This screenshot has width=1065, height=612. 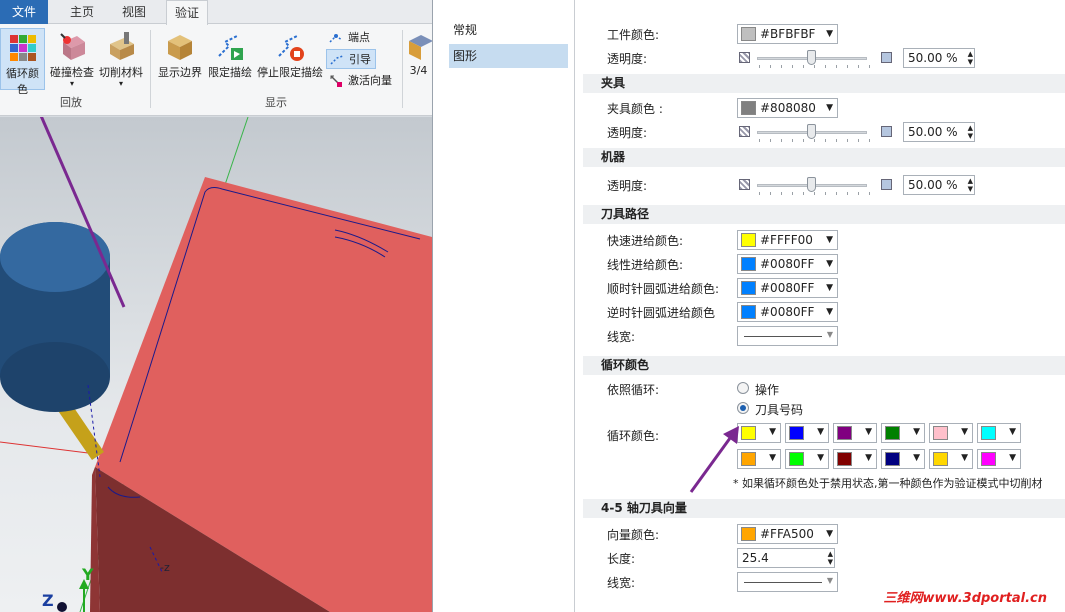 What do you see at coordinates (787, 240) in the screenshot?
I see `rapid-color-picker: #FFFF00 ▼` at bounding box center [787, 240].